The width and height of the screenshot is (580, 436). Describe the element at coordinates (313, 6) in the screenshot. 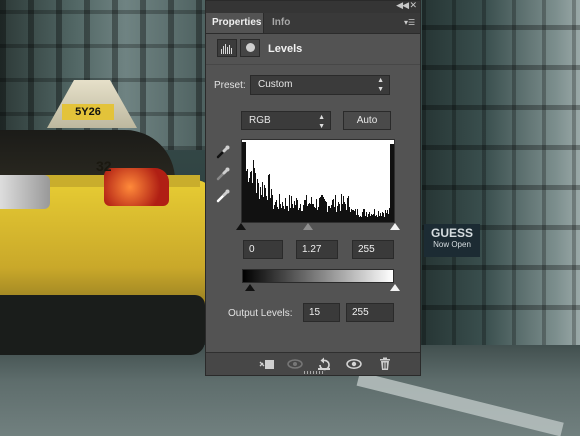

I see `panel-topbar: ◀◀ ✕` at that location.